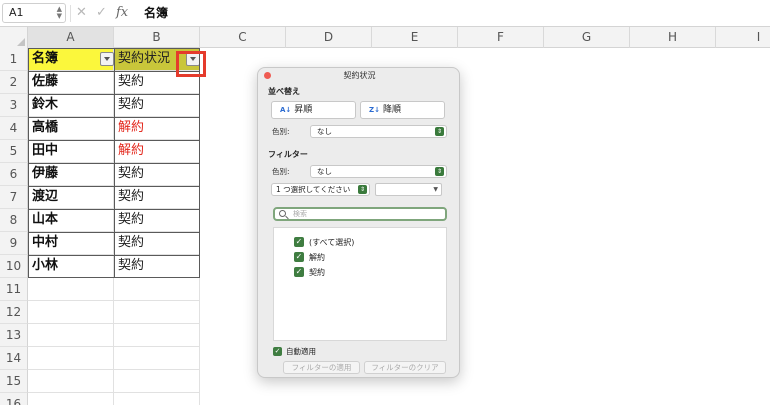 This screenshot has height=405, width=770. I want to click on chevron-updown-icon: ⇕, so click(439, 171).